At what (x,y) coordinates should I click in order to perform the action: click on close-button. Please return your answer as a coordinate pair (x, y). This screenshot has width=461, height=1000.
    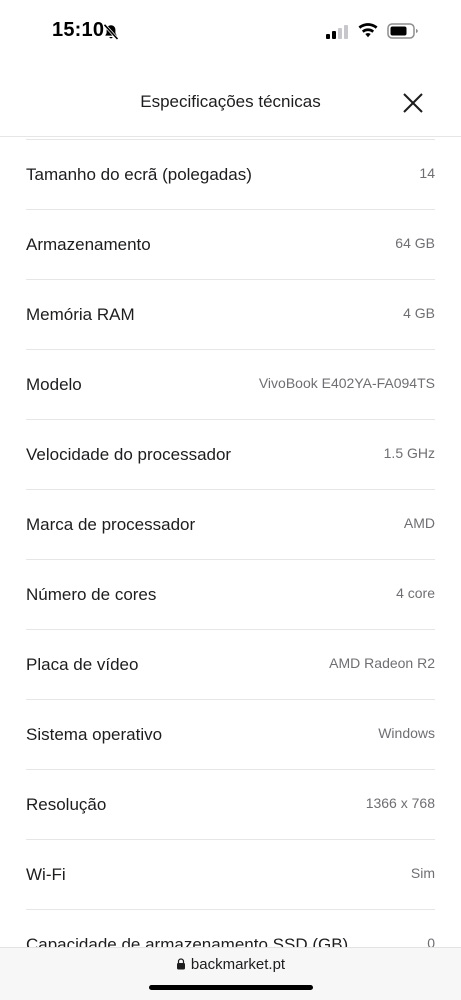
    Looking at the image, I should click on (413, 103).